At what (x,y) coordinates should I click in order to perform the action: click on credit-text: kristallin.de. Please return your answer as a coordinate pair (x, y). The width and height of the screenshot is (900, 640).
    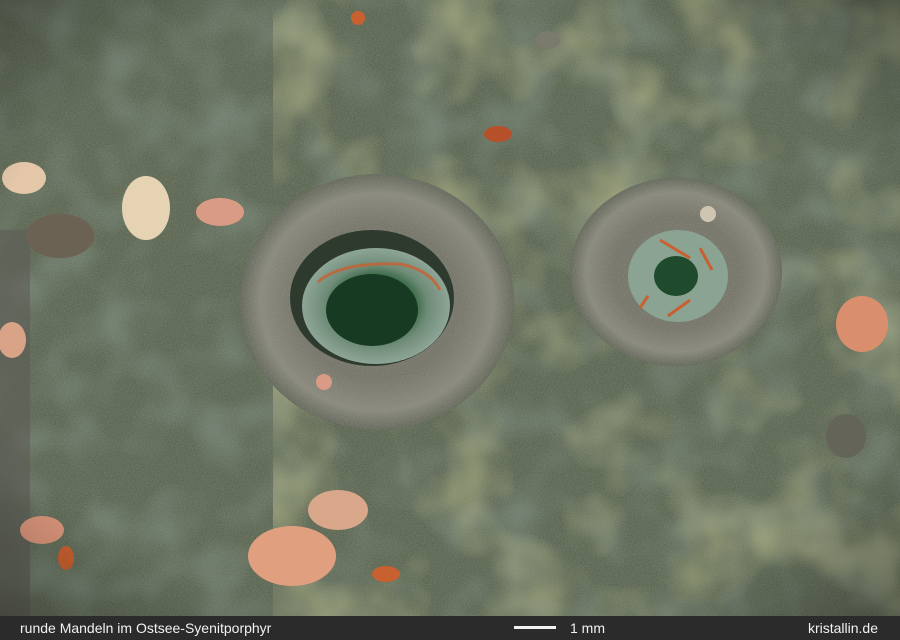
    Looking at the image, I should click on (842, 628).